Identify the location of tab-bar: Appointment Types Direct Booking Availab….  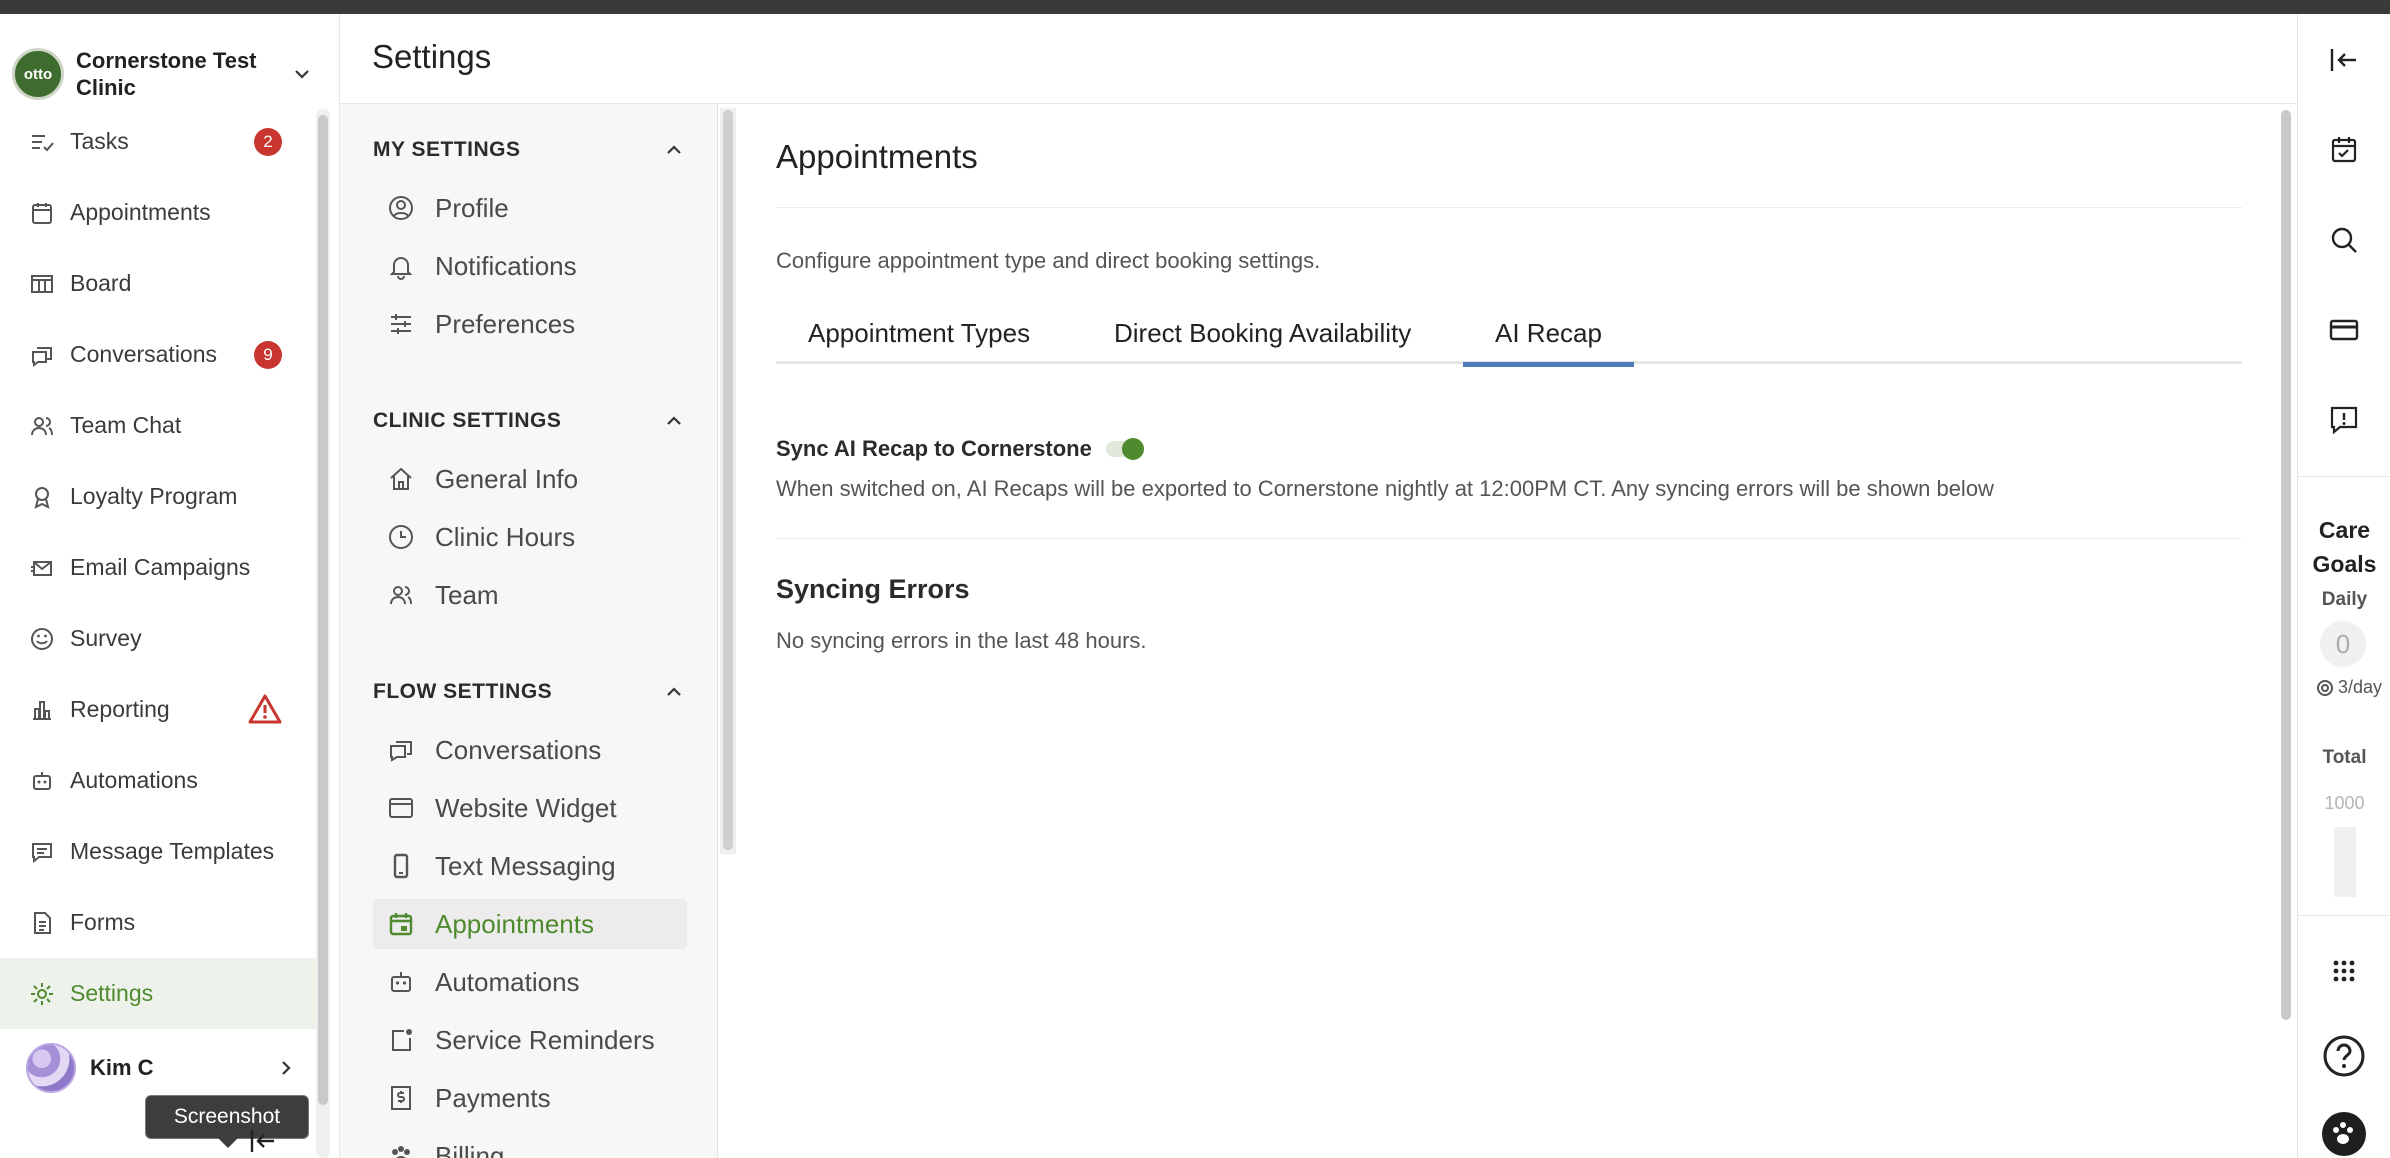
(1509, 335).